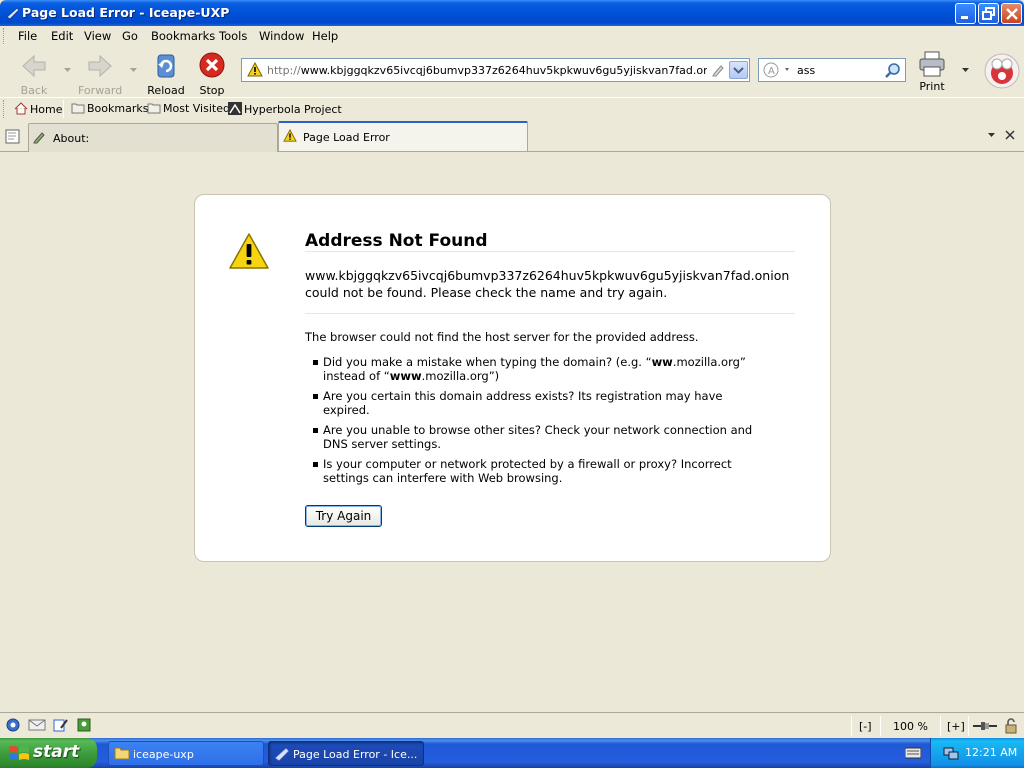 Image resolution: width=1024 pixels, height=768 pixels. I want to click on zoom-out-button: [-], so click(865, 726).